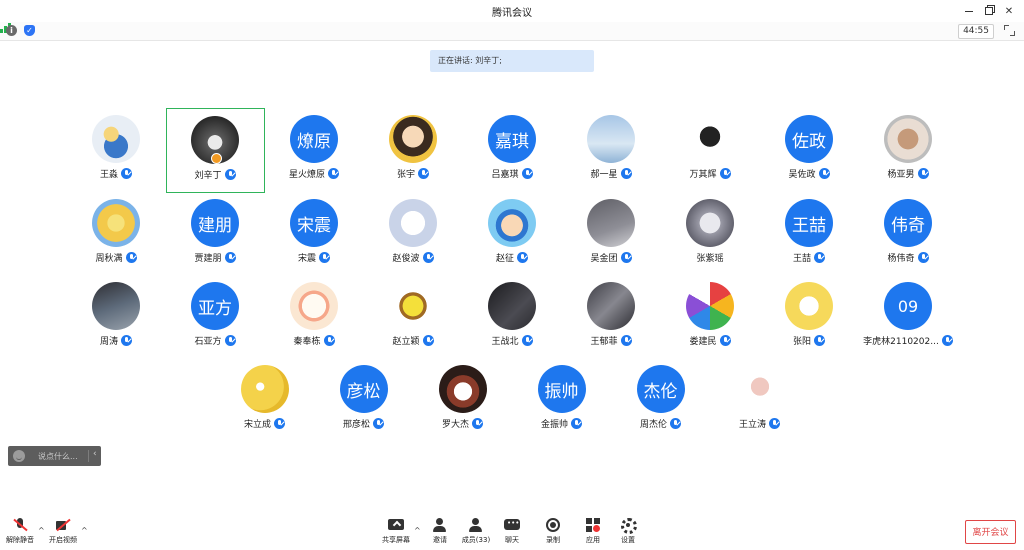  Describe the element at coordinates (969, 11) in the screenshot. I see `minimize-icon` at that location.